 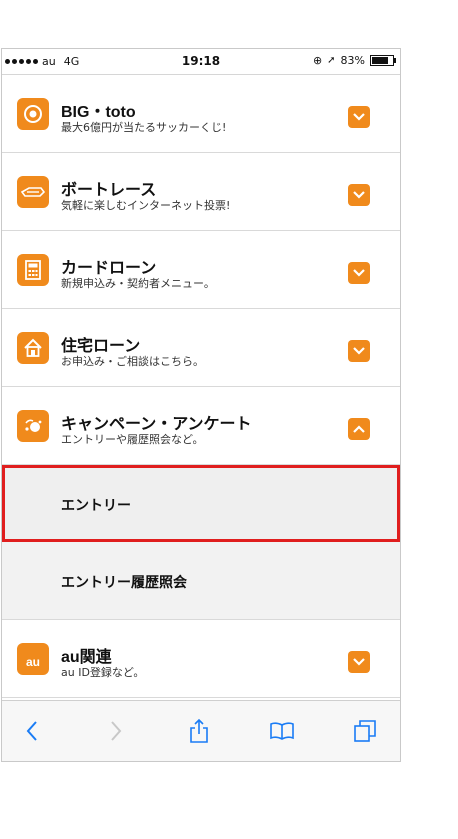 I want to click on bookmarks-icon, so click(x=282, y=731).